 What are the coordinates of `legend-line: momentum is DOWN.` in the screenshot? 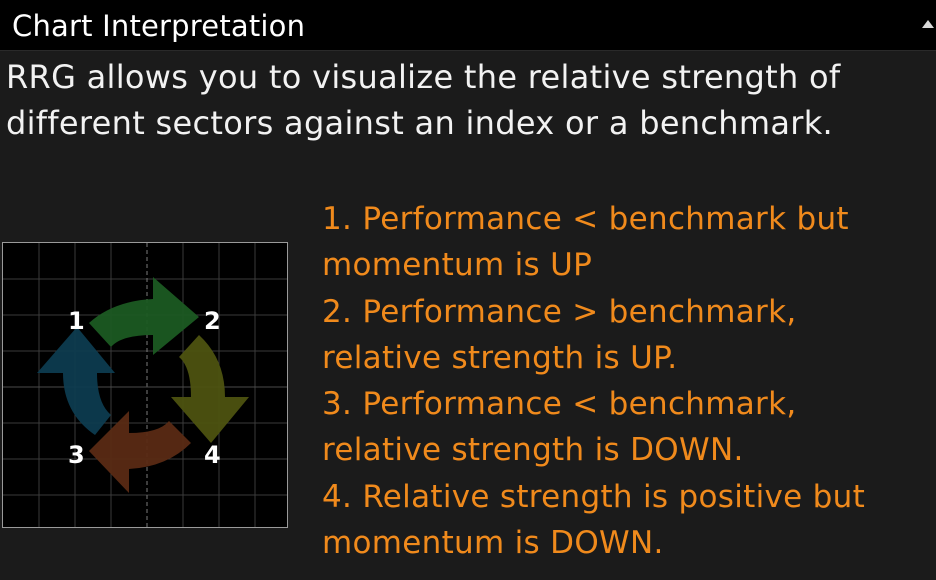 It's located at (493, 543).